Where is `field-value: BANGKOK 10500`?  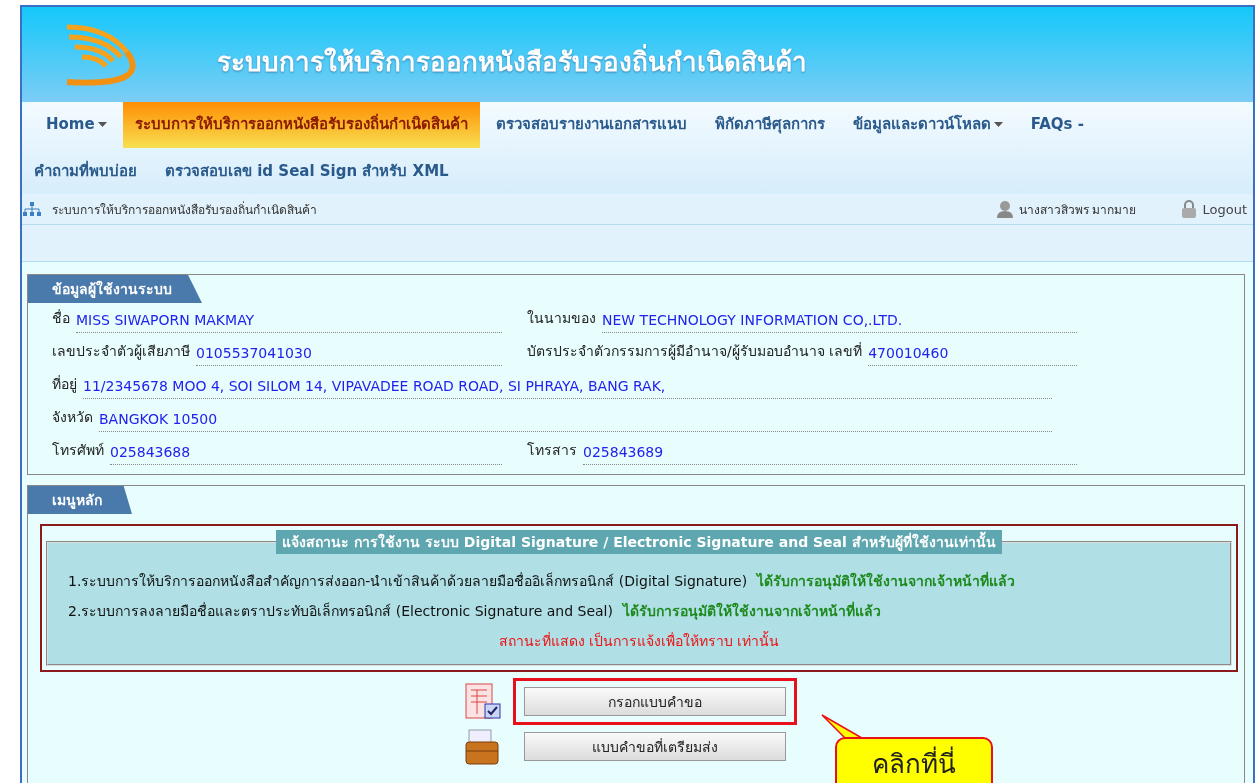 field-value: BANGKOK 10500 is located at coordinates (575, 421).